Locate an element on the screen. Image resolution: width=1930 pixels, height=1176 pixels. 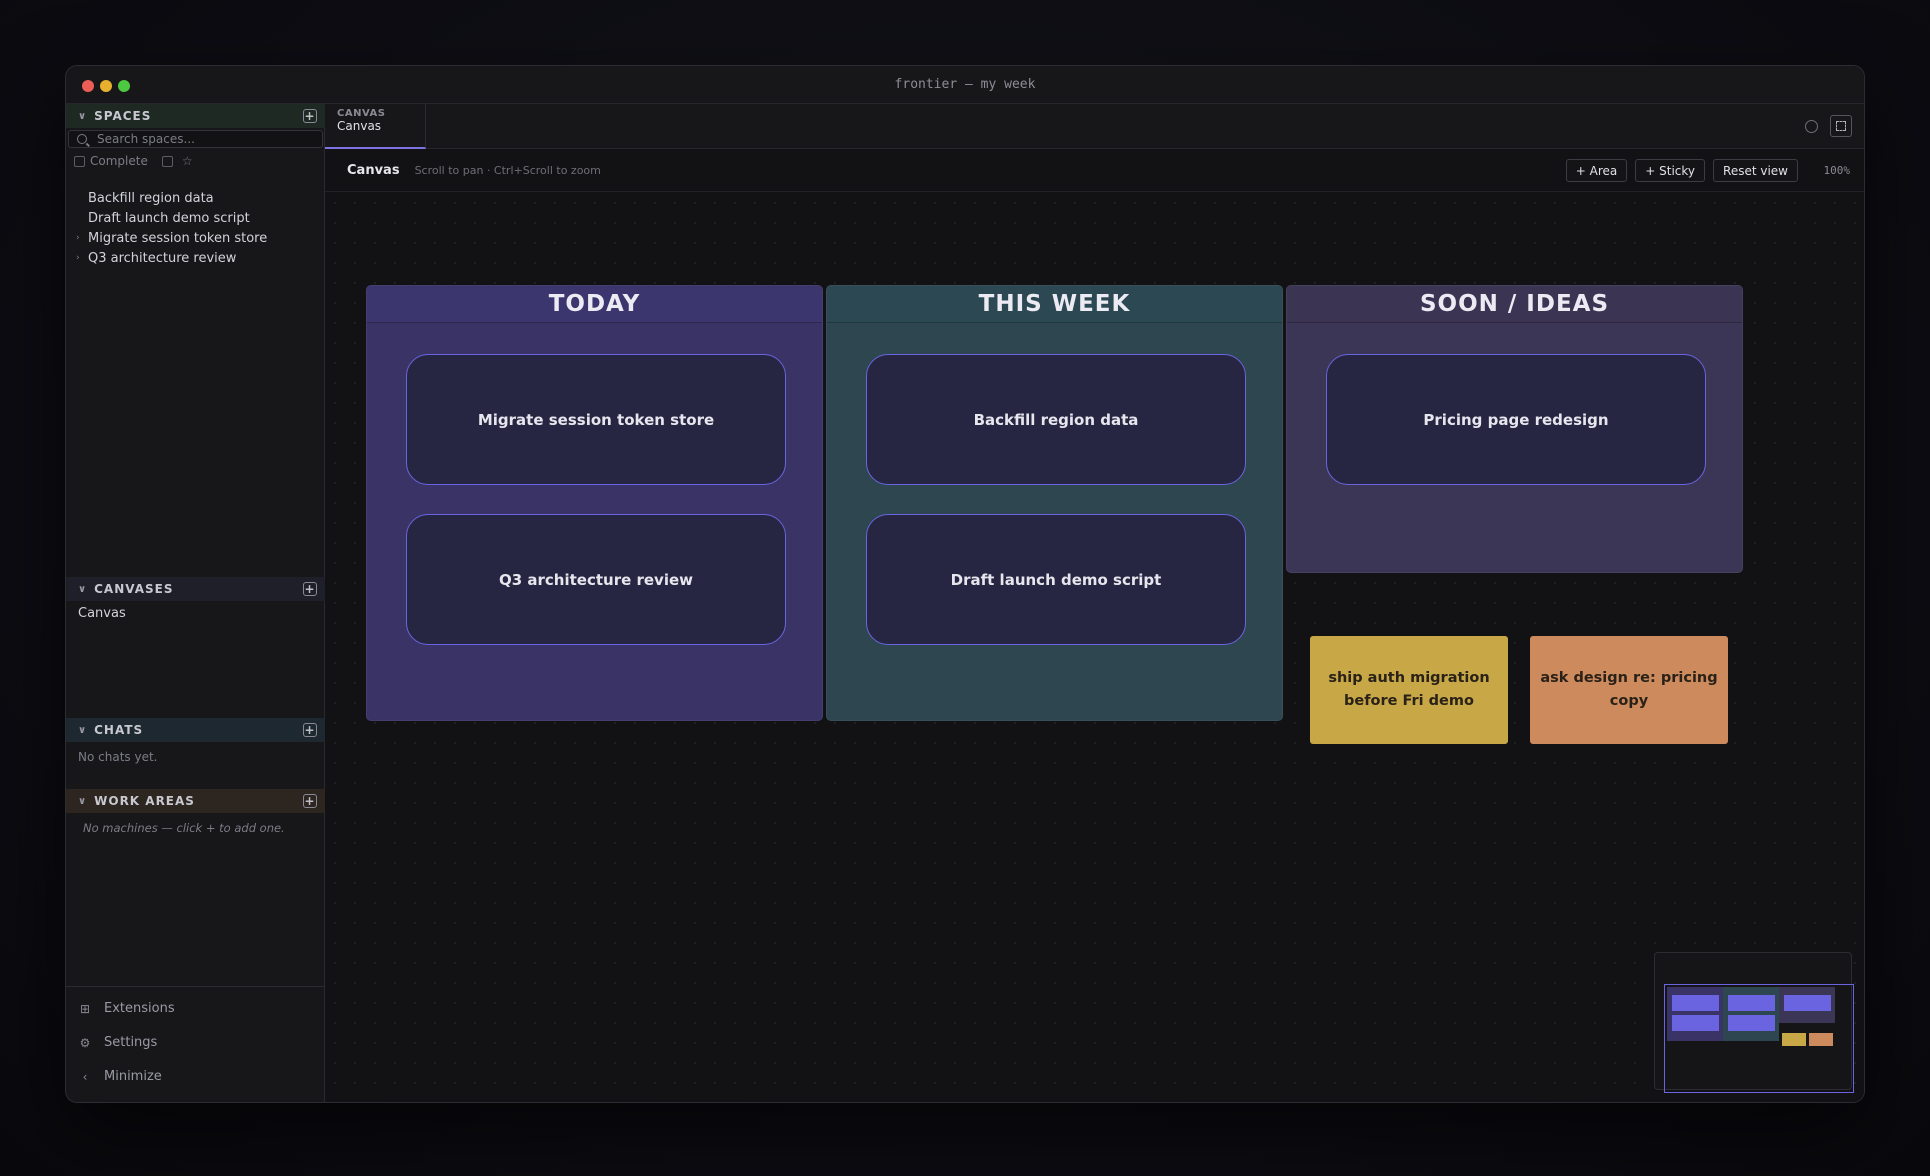
minimize-sidebar-button: ‹ Minimize is located at coordinates (120, 1076).